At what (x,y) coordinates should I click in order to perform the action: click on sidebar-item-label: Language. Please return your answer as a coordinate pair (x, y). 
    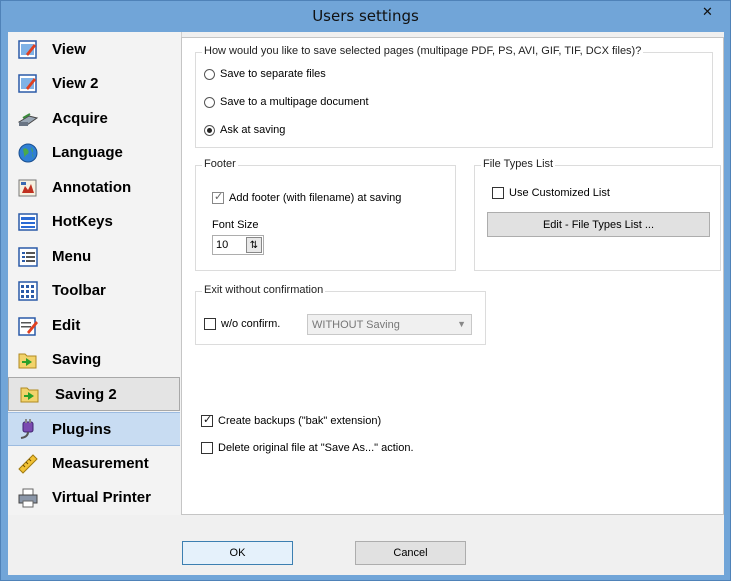
    Looking at the image, I should click on (87, 152).